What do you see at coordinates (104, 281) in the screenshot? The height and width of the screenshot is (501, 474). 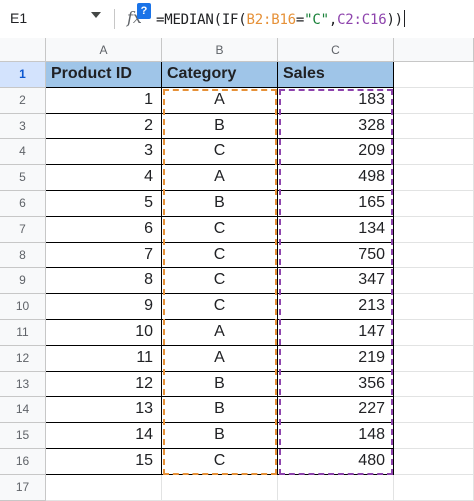 I see `table-cell: 8` at bounding box center [104, 281].